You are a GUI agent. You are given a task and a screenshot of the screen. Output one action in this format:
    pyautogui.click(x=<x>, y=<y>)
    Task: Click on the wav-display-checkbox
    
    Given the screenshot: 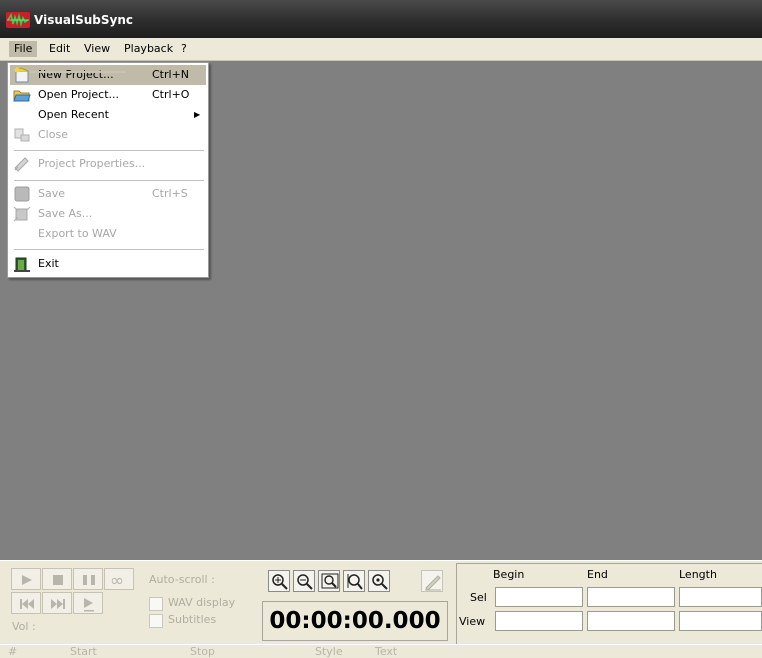 What is the action you would take?
    pyautogui.click(x=156, y=604)
    